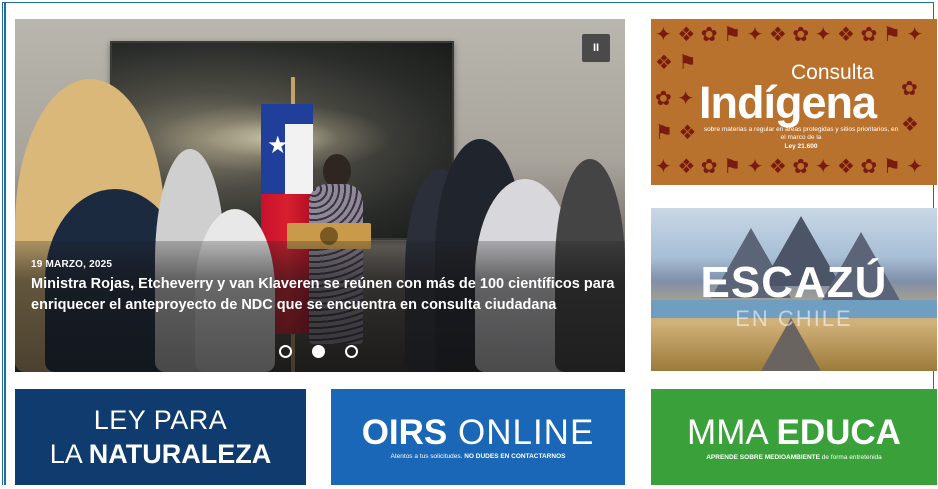 Image resolution: width=938 pixels, height=489 pixels. What do you see at coordinates (160, 454) in the screenshot?
I see `ley-title-line2: LA NATURALEZA` at bounding box center [160, 454].